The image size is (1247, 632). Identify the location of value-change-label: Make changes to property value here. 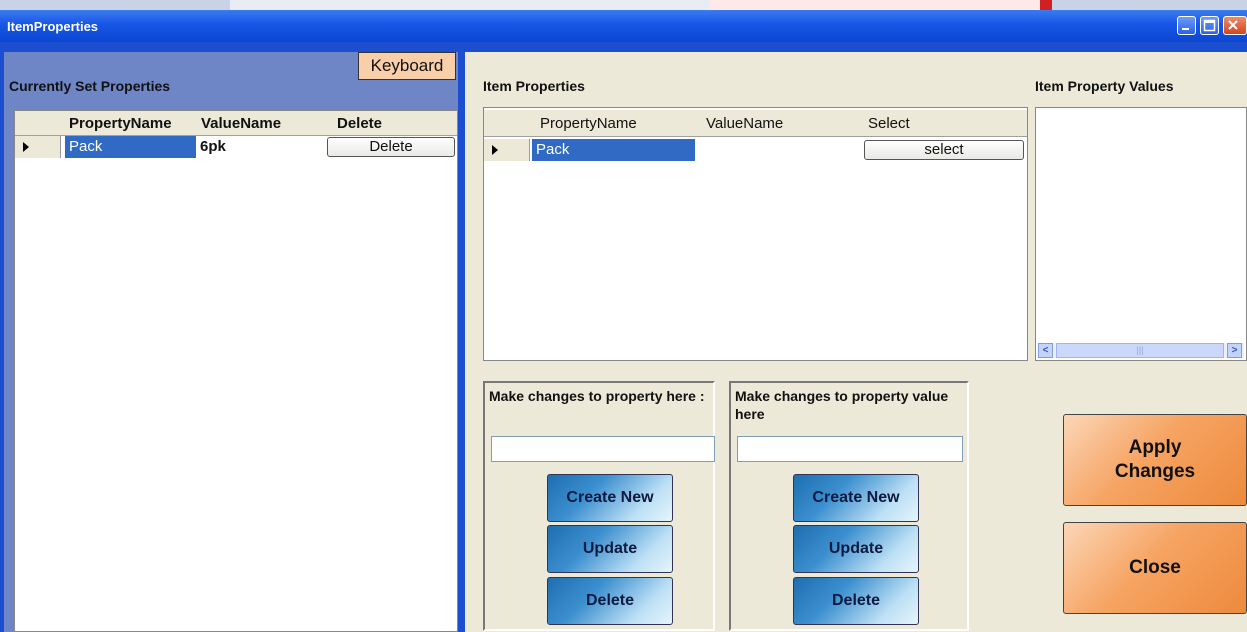
(842, 405).